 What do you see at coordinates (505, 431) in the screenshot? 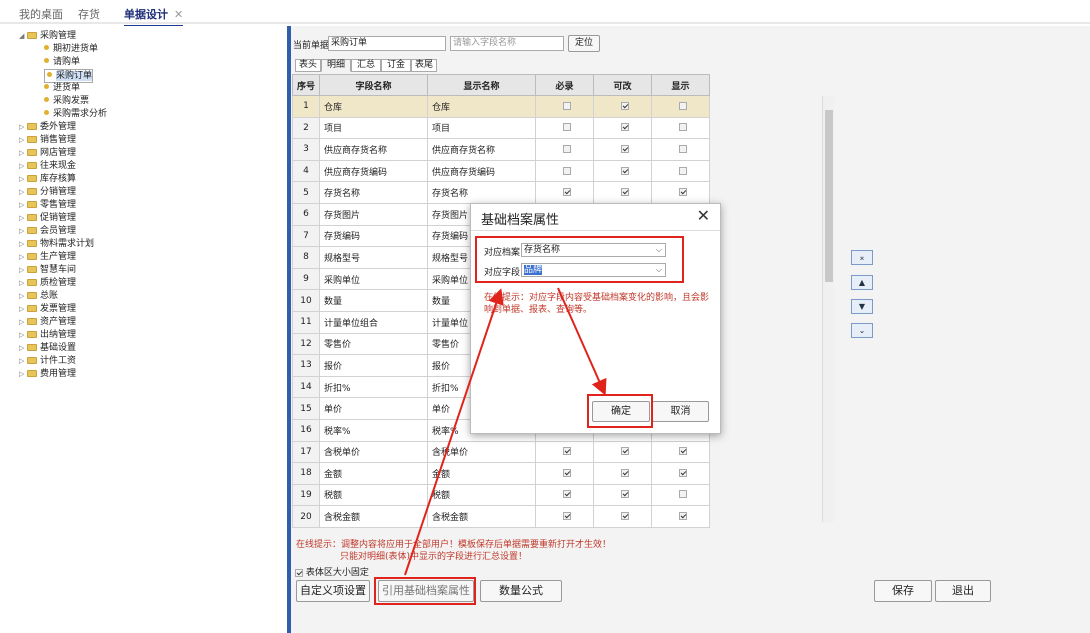
I see `annotation-arrows` at bounding box center [505, 431].